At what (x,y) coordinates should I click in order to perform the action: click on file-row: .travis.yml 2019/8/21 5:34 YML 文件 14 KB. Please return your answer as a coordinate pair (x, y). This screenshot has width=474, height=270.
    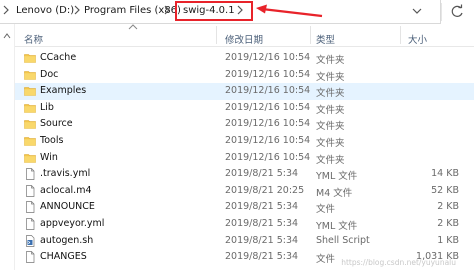
    Looking at the image, I should click on (244, 174).